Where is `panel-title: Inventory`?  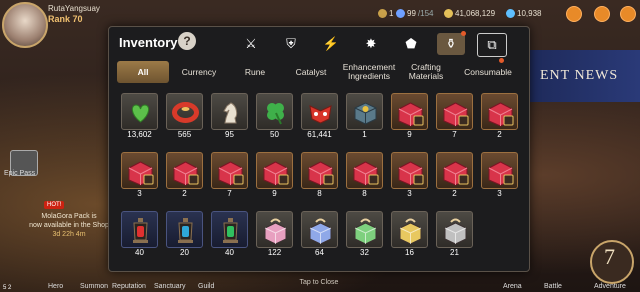
panel-title: Inventory is located at coordinates (148, 42).